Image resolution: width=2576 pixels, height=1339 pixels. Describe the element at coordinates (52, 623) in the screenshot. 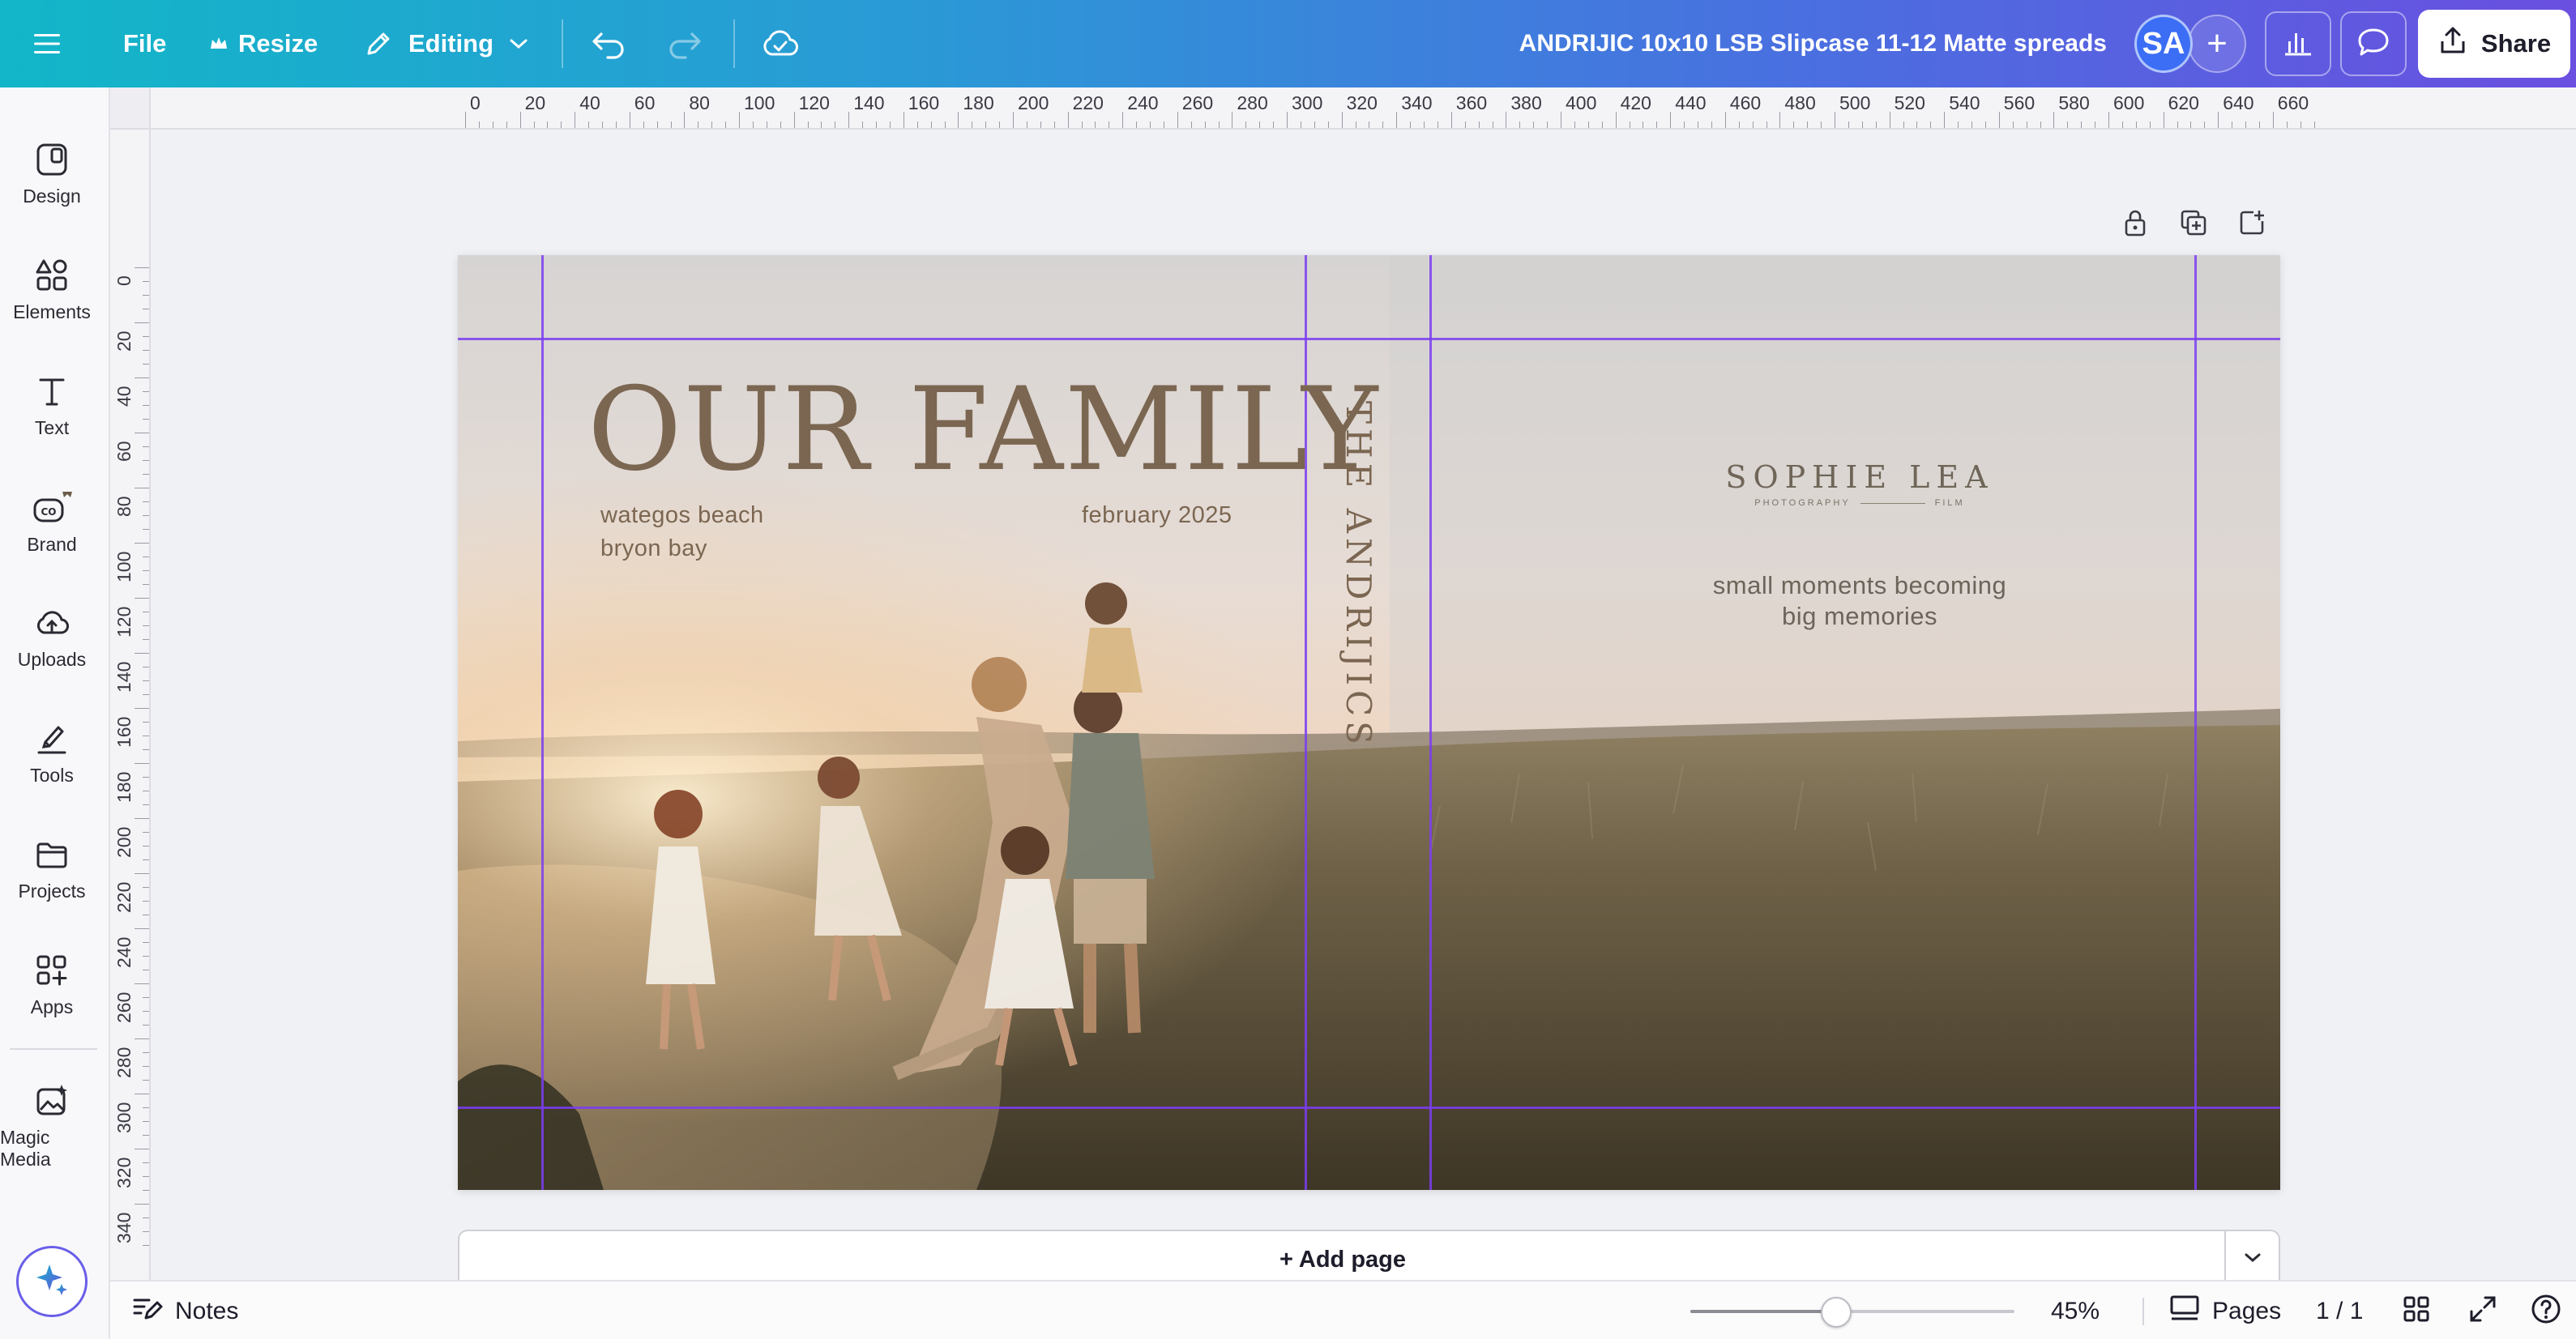

I see `uploads-icon` at that location.